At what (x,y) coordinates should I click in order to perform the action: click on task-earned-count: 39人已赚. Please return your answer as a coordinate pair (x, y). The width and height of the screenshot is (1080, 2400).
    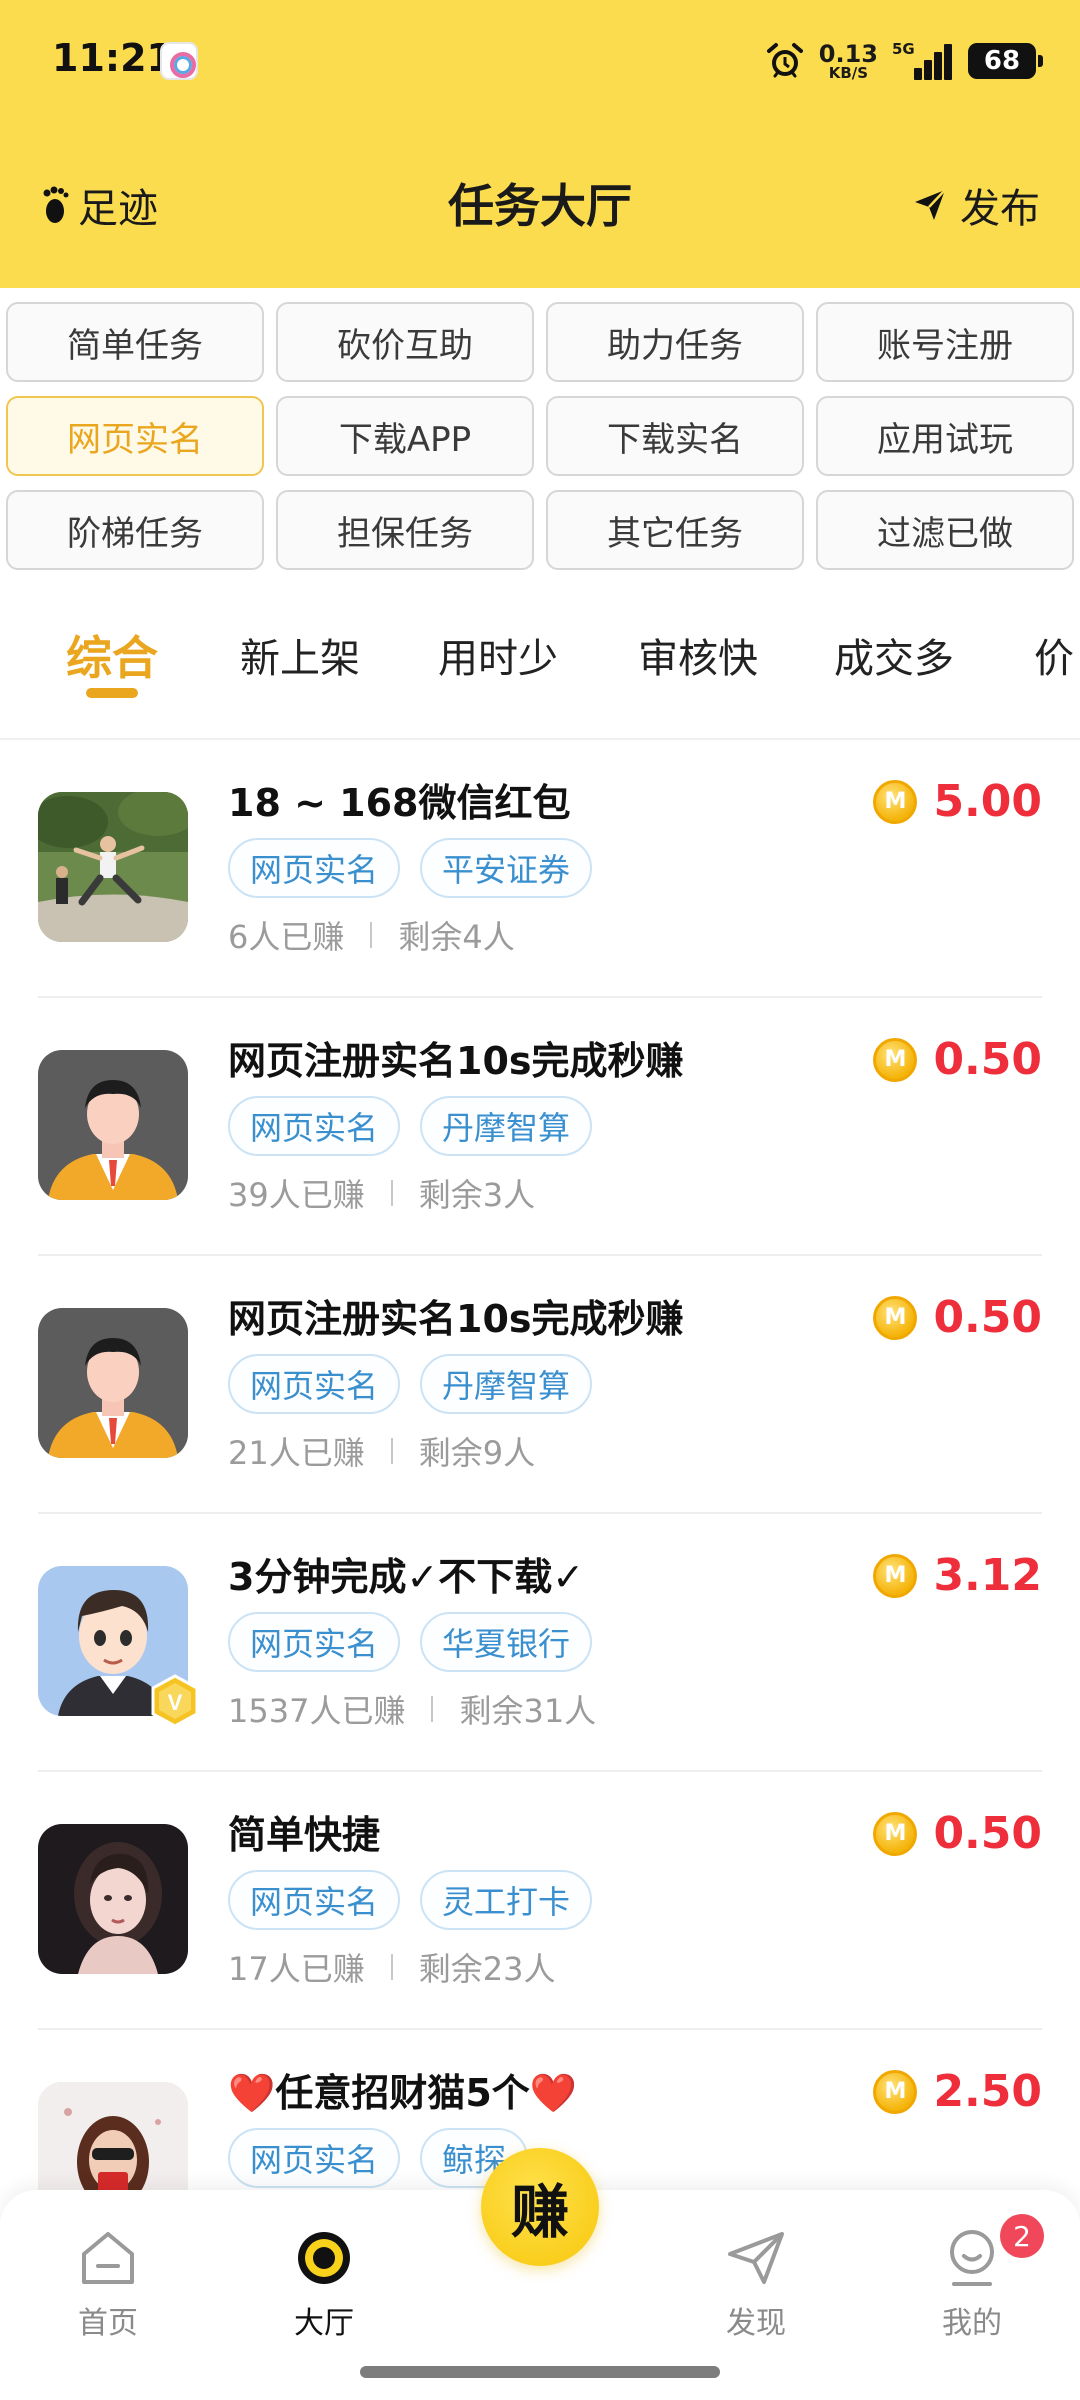
    Looking at the image, I should click on (296, 1195).